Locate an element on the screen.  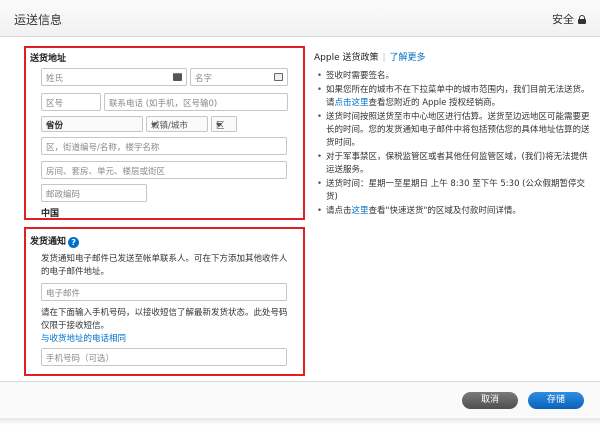
autofill-icon is located at coordinates (177, 75).